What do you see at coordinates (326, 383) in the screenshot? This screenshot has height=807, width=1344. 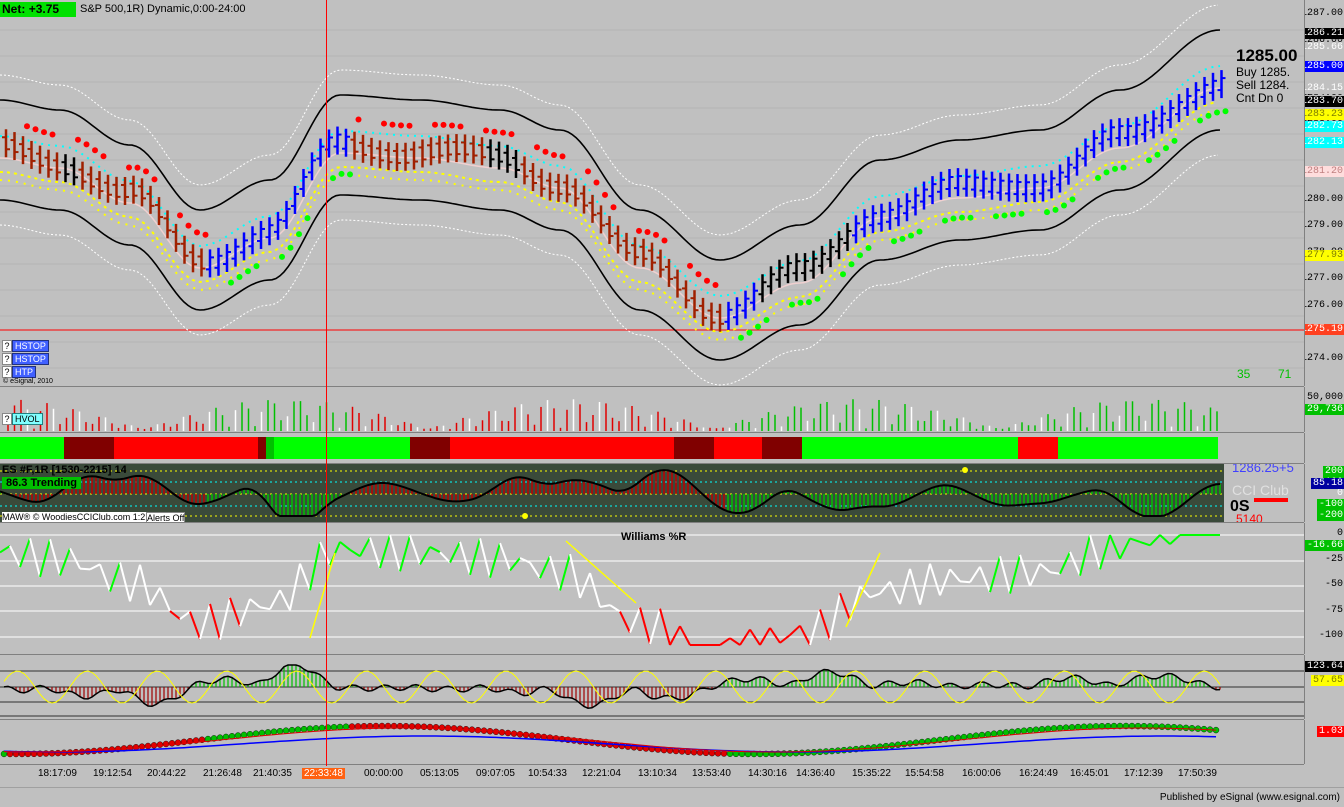 I see `cursor-line` at bounding box center [326, 383].